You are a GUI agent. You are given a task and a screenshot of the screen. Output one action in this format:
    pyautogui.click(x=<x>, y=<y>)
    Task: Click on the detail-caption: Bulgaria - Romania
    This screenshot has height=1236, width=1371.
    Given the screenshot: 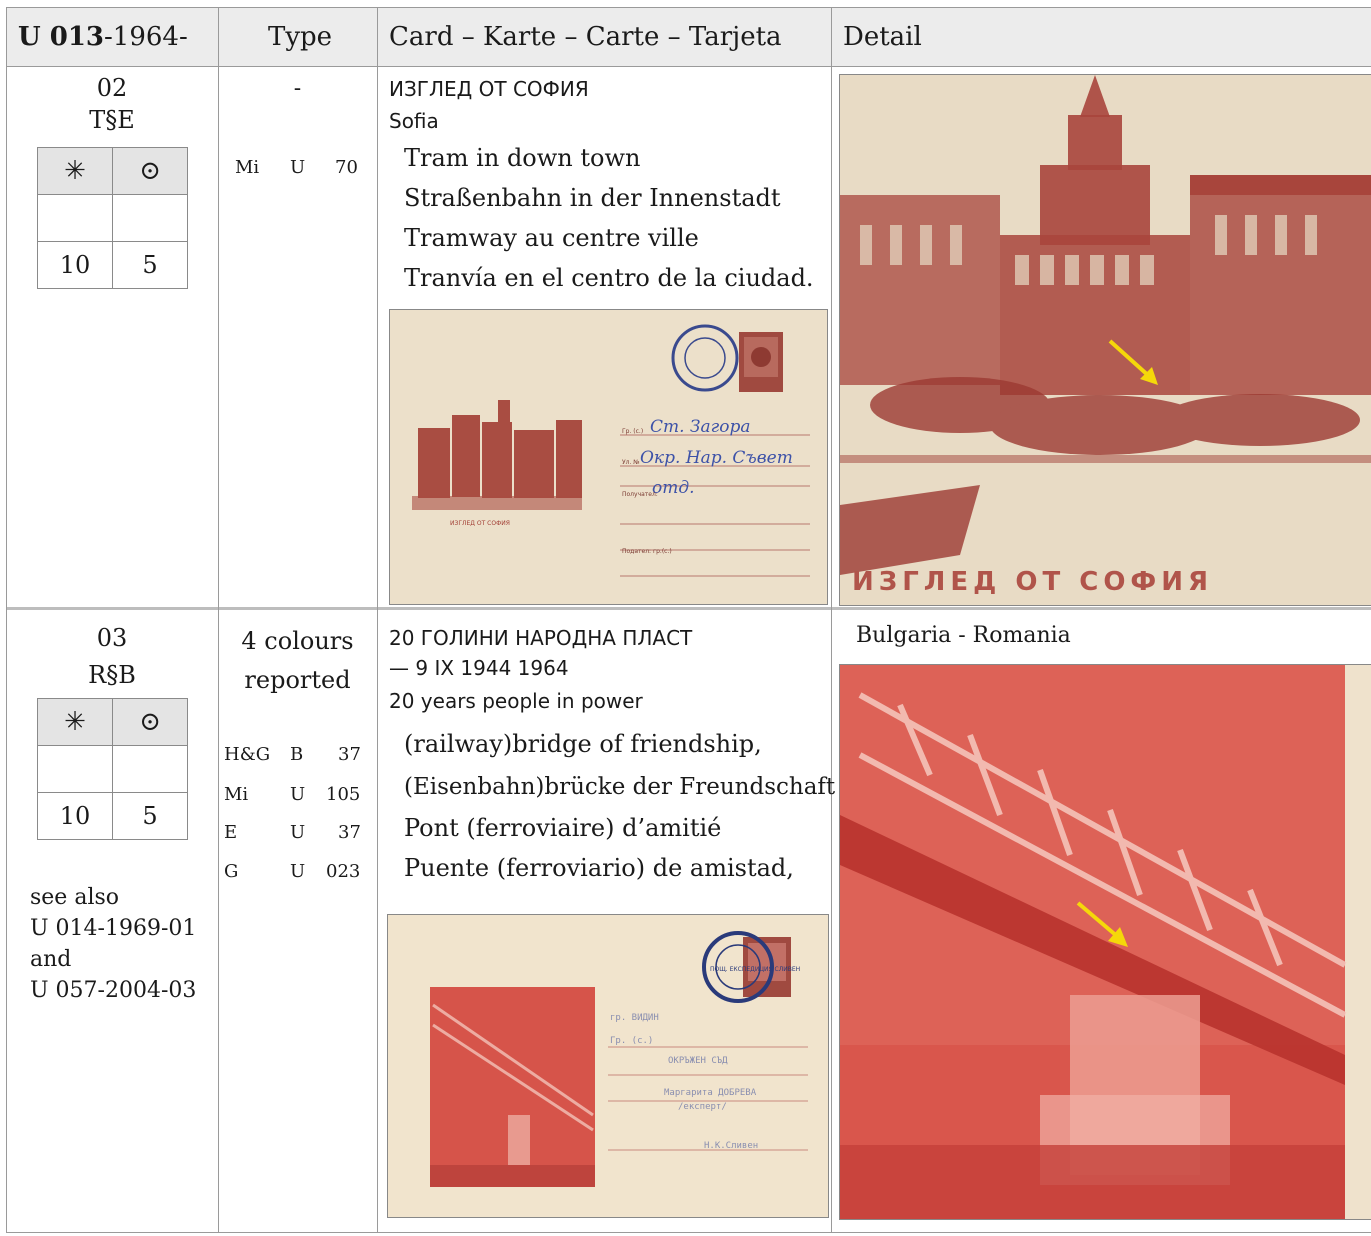 What is the action you would take?
    pyautogui.click(x=963, y=635)
    